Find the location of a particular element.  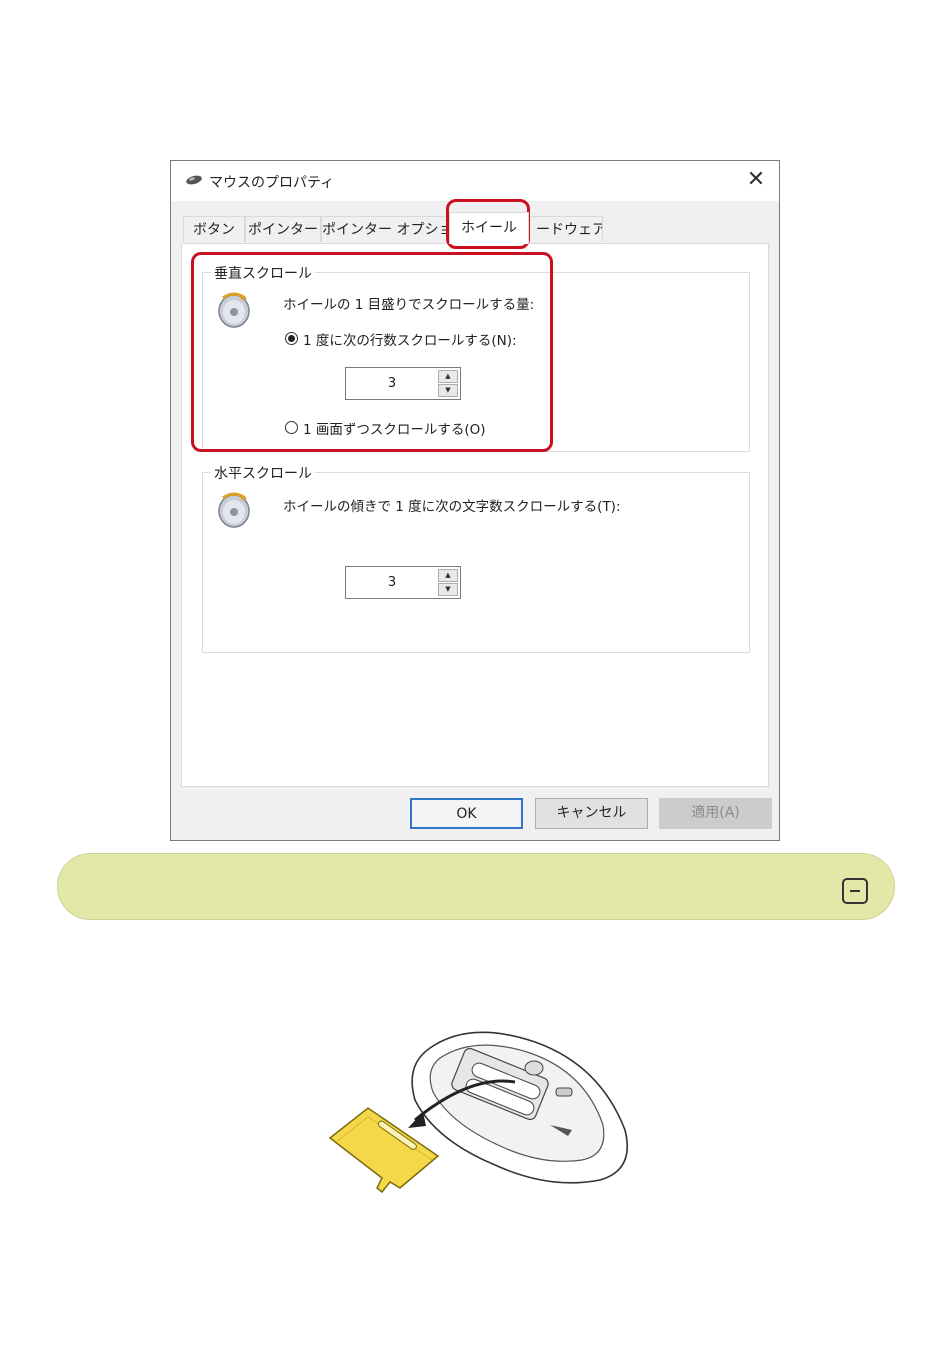

mouse-battery-cover-illustration is located at coordinates (478, 1112).